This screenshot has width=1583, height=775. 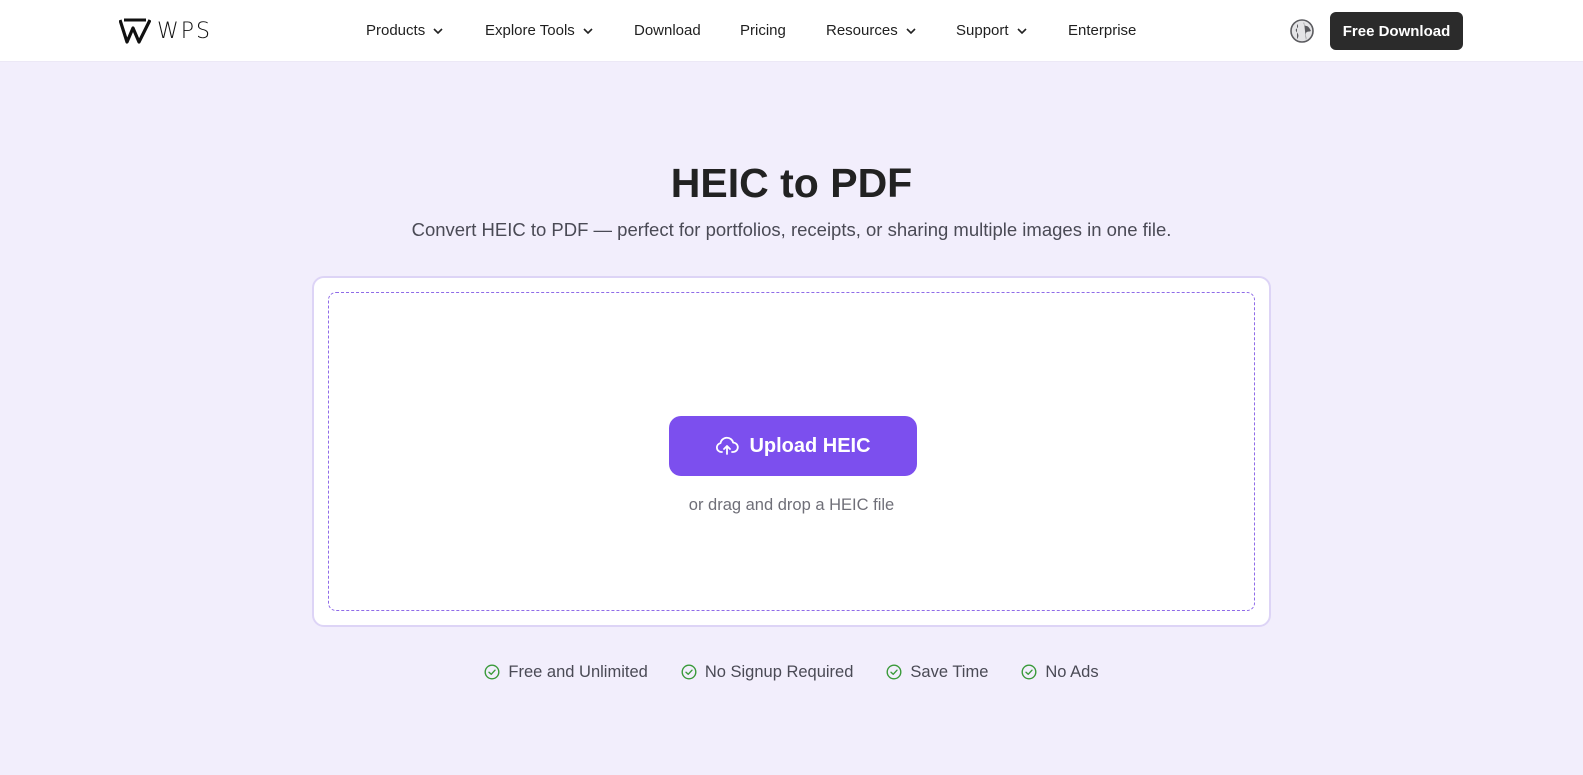 I want to click on nav-download: Download, so click(x=667, y=30).